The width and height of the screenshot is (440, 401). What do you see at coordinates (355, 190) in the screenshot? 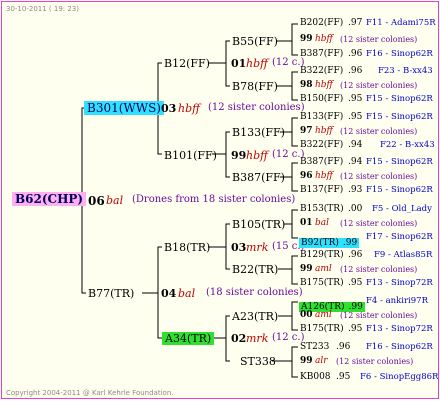
I see `gen4-year: .93` at bounding box center [355, 190].